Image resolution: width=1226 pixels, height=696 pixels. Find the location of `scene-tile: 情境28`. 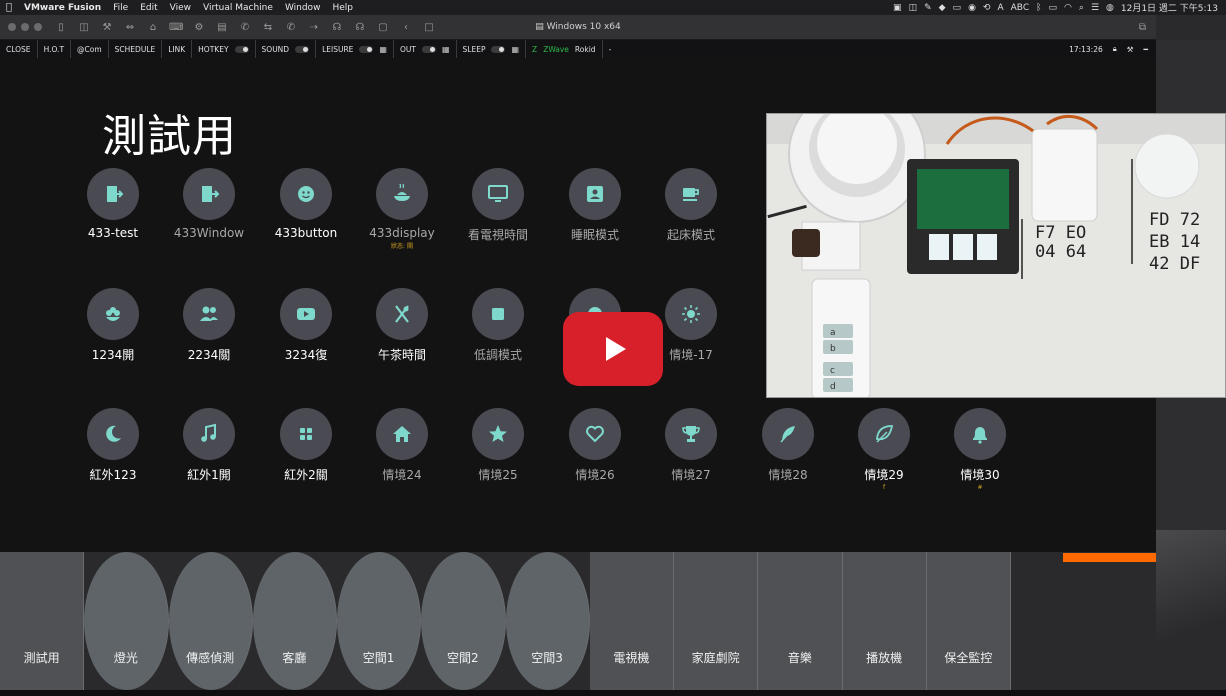

scene-tile: 情境28 is located at coordinates (788, 449).